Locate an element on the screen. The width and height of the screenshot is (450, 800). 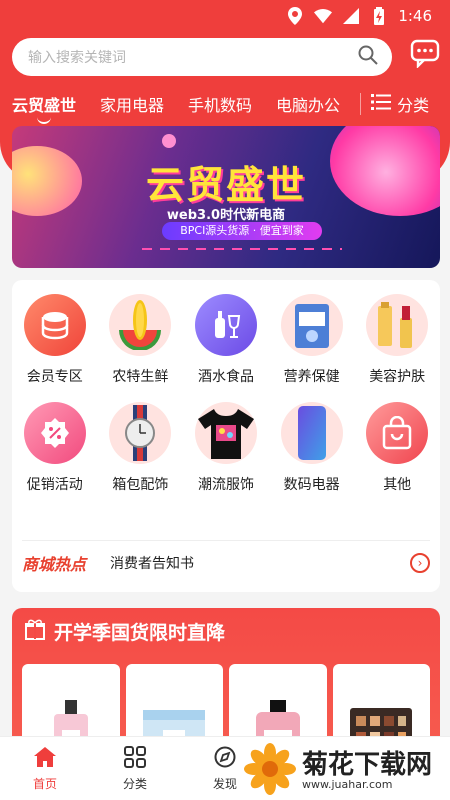
message-icon is located at coordinates (425, 53).